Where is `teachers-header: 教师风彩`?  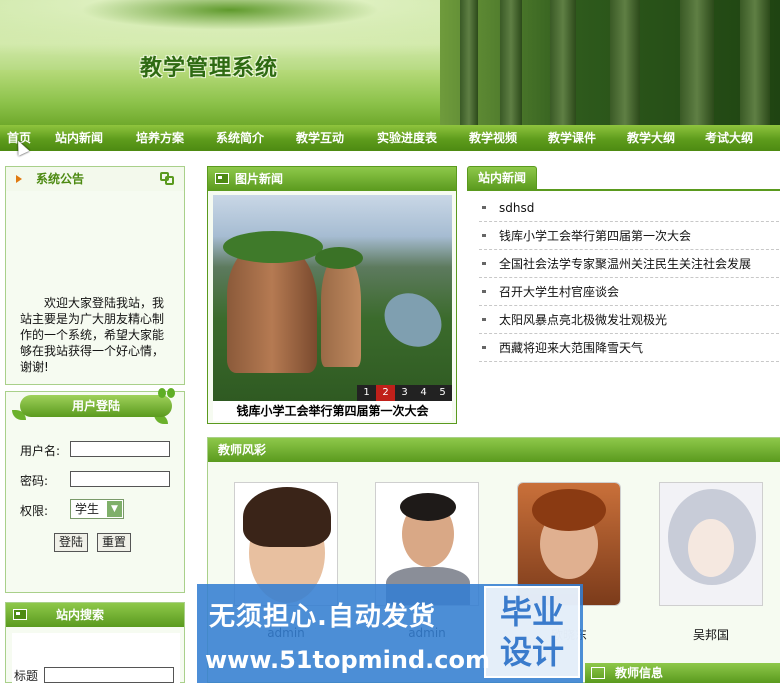 teachers-header: 教师风彩 is located at coordinates (494, 450).